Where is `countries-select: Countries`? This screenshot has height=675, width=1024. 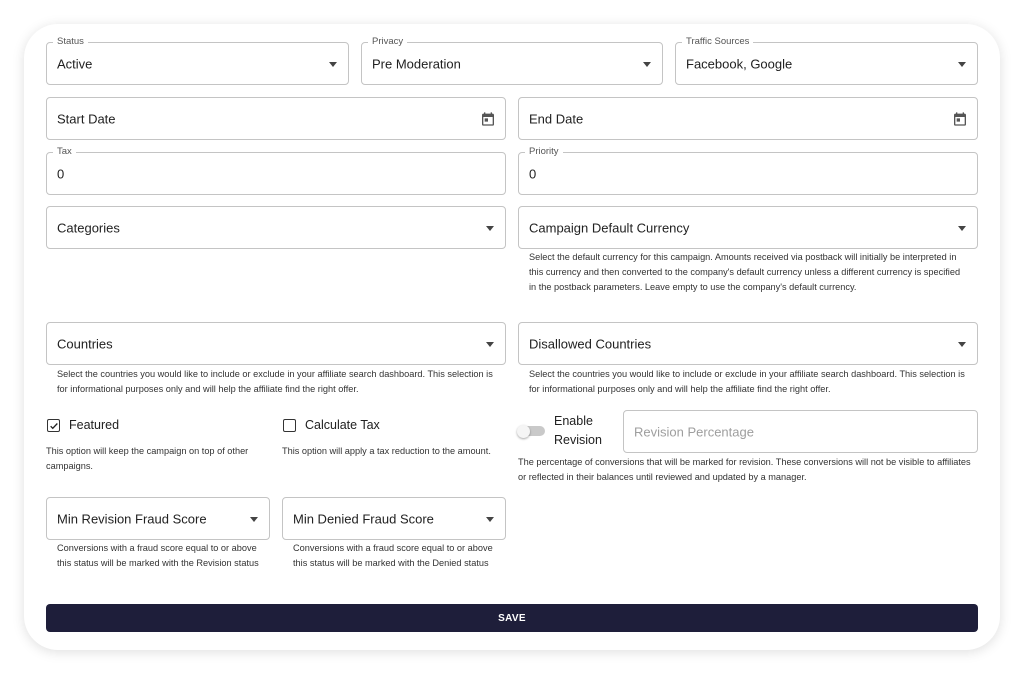
countries-select: Countries is located at coordinates (276, 343).